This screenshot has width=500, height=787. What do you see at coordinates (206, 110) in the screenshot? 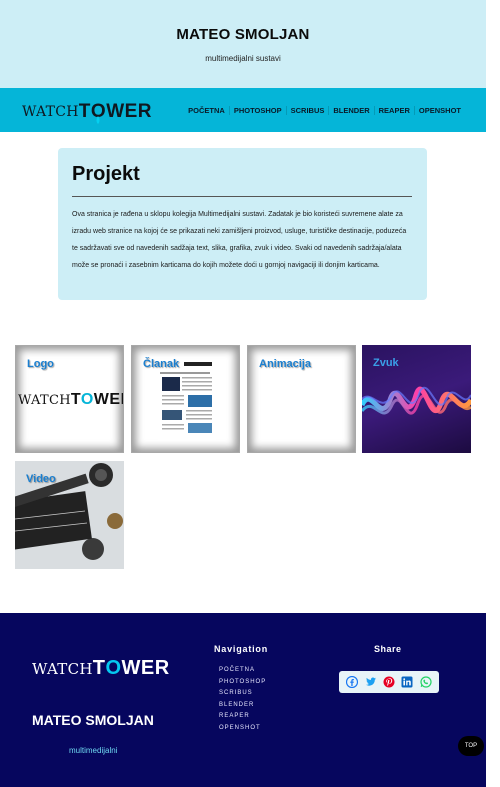
I see `nav-item-pocetna: POČETNA` at bounding box center [206, 110].